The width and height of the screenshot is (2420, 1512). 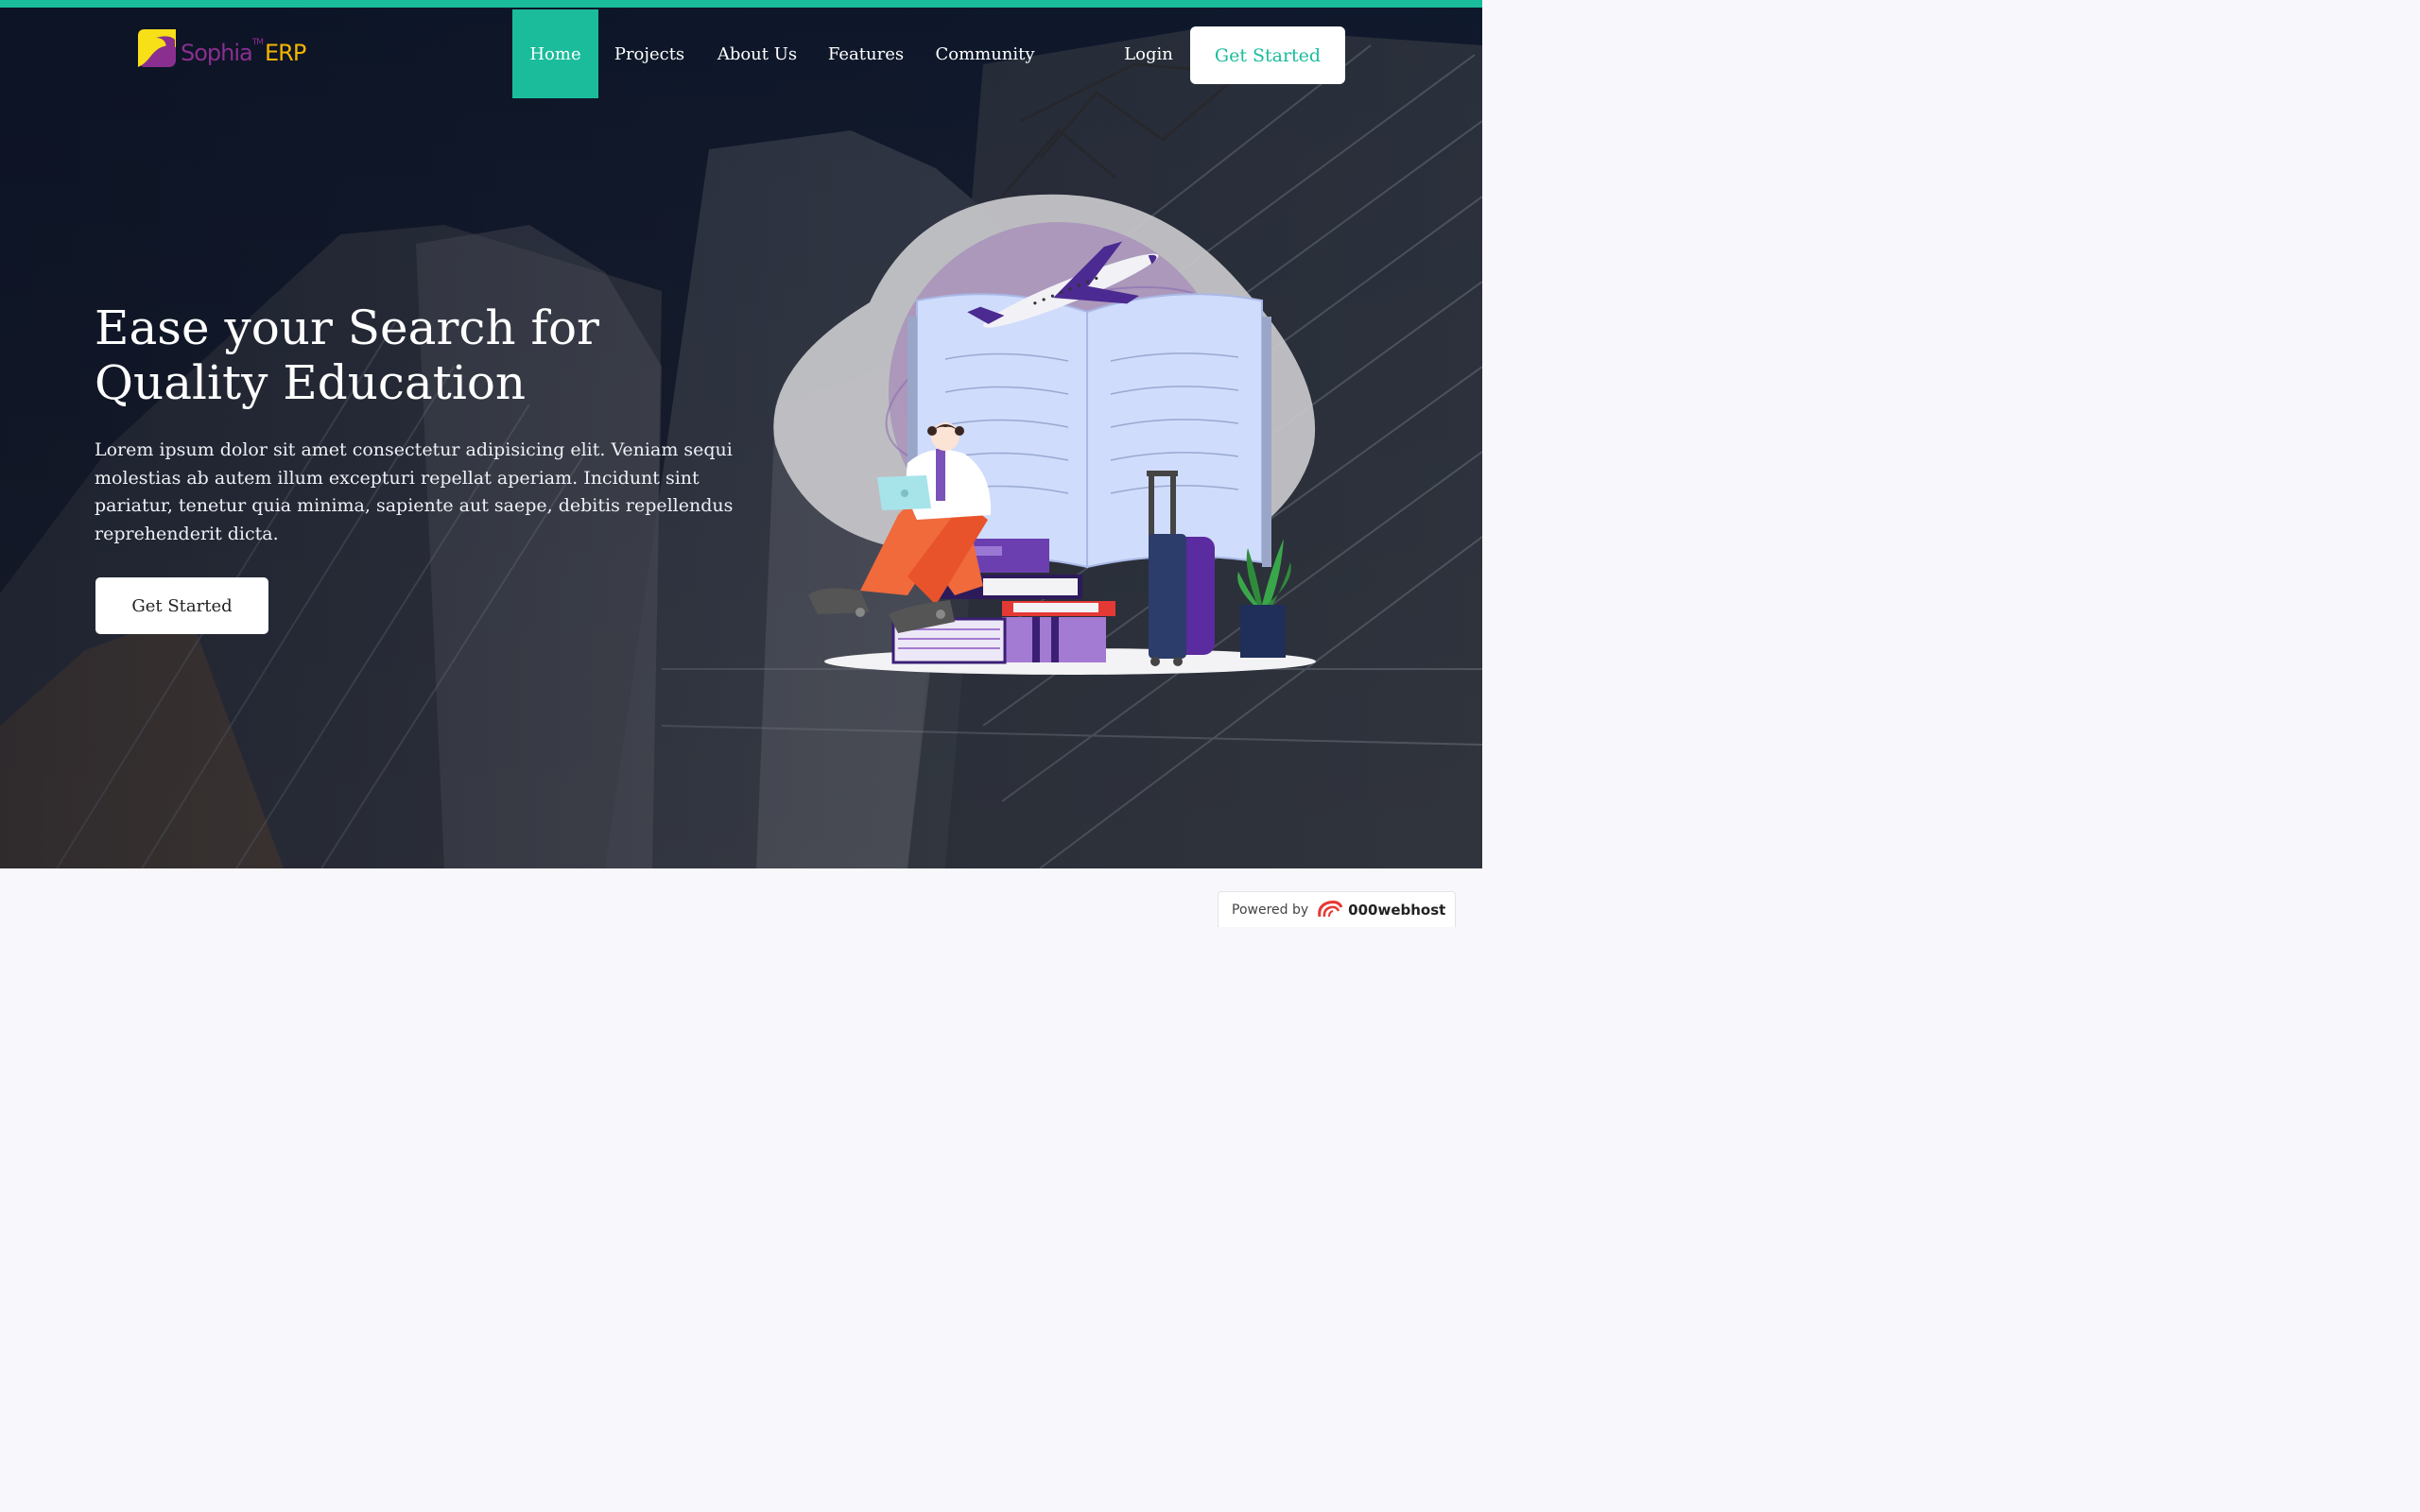 What do you see at coordinates (757, 53) in the screenshot?
I see `nav-item-about-us: About Us` at bounding box center [757, 53].